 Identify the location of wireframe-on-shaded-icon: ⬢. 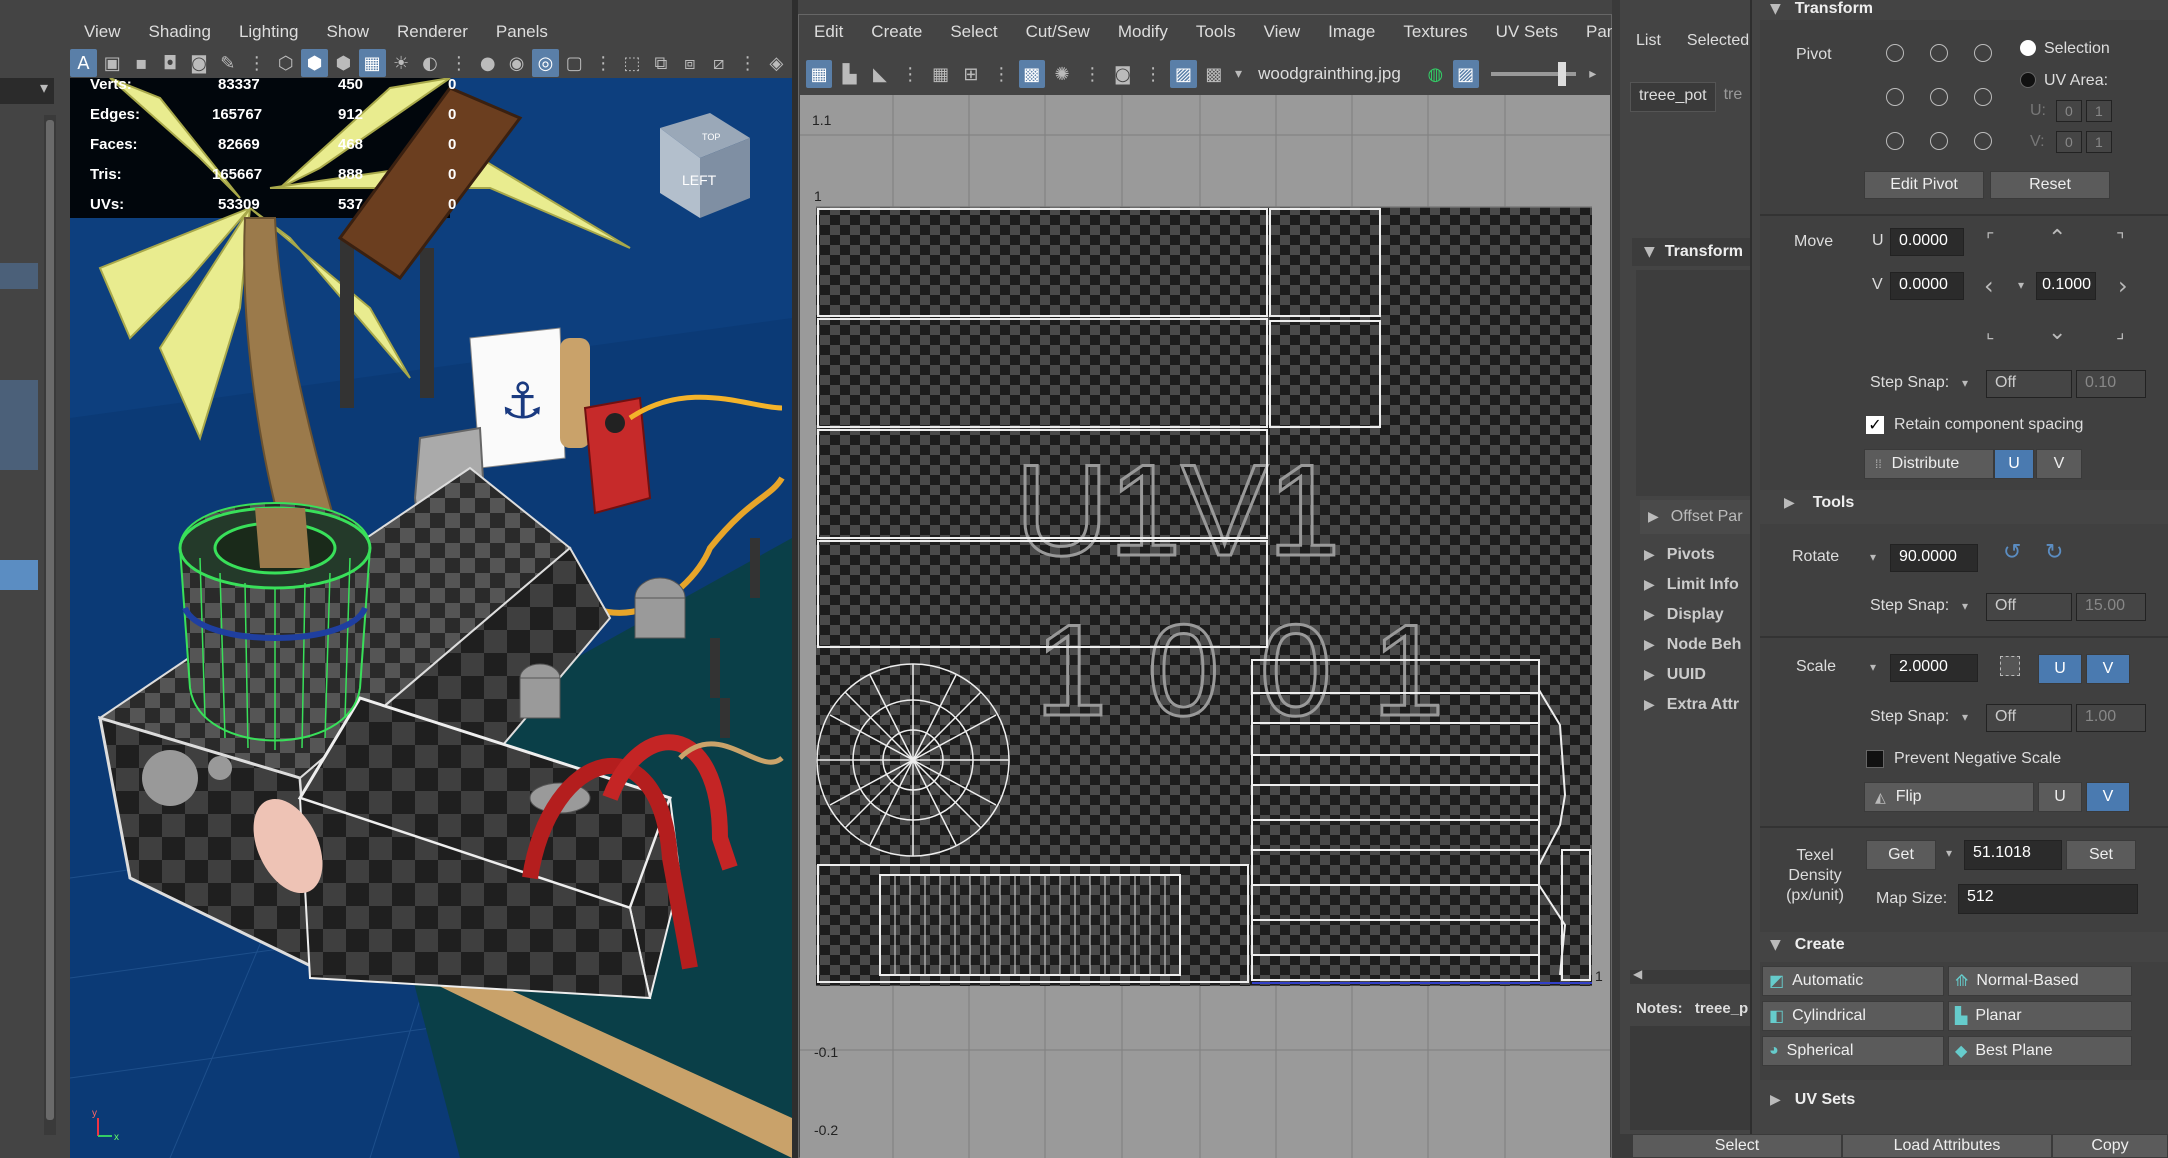
(343, 63).